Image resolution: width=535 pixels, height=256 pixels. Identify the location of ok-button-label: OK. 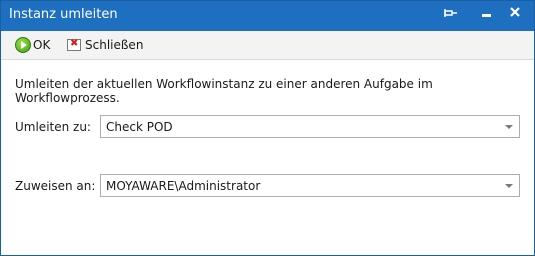
(42, 45).